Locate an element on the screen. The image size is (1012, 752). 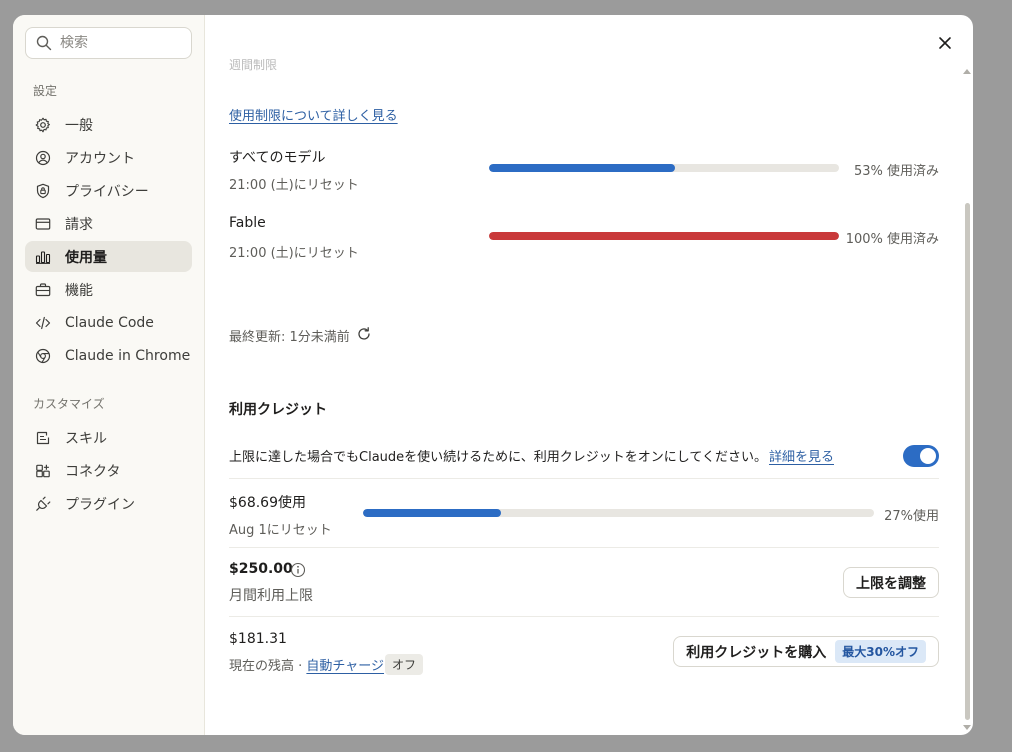
buy-credits-button: 利用クレジットを購入 最大30%オフ is located at coordinates (806, 651).